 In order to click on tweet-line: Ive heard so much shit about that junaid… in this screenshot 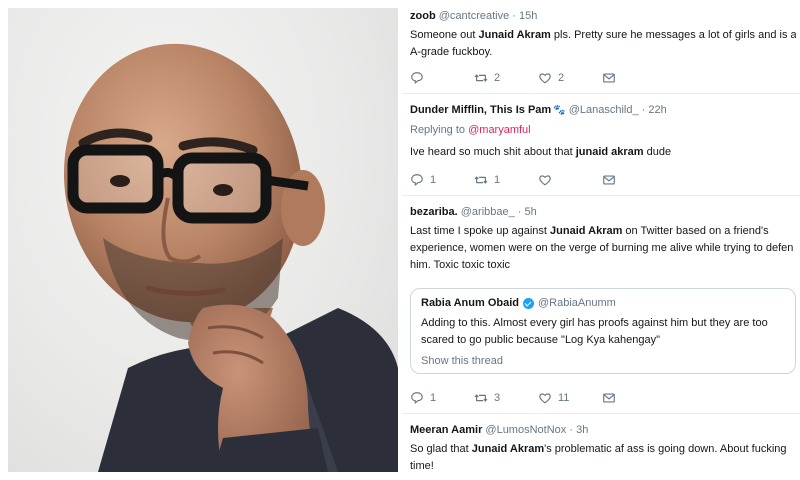, I will do `click(541, 152)`.